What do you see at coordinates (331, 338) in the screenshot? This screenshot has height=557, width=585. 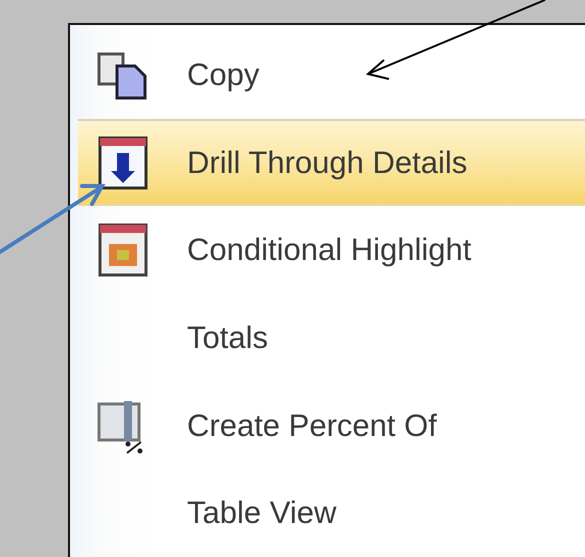 I see `menu-item: Totals` at bounding box center [331, 338].